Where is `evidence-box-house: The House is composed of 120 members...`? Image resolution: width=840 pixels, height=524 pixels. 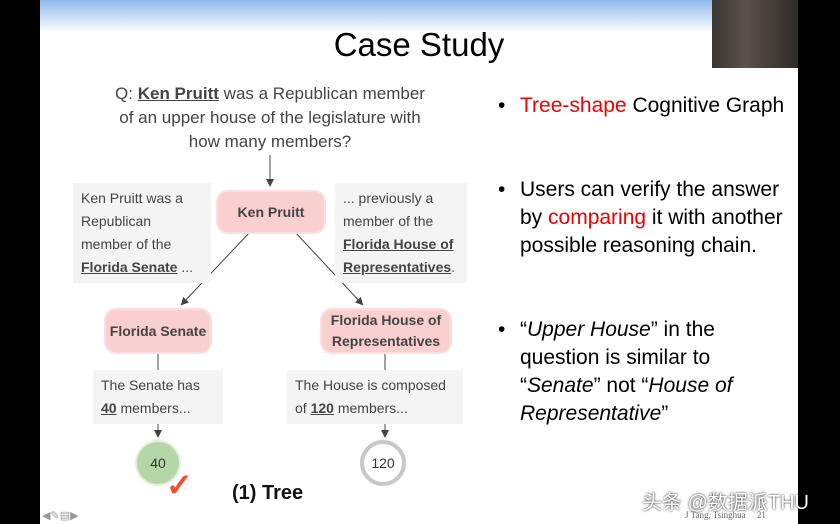 evidence-box-house: The House is composed of 120 members... is located at coordinates (375, 397).